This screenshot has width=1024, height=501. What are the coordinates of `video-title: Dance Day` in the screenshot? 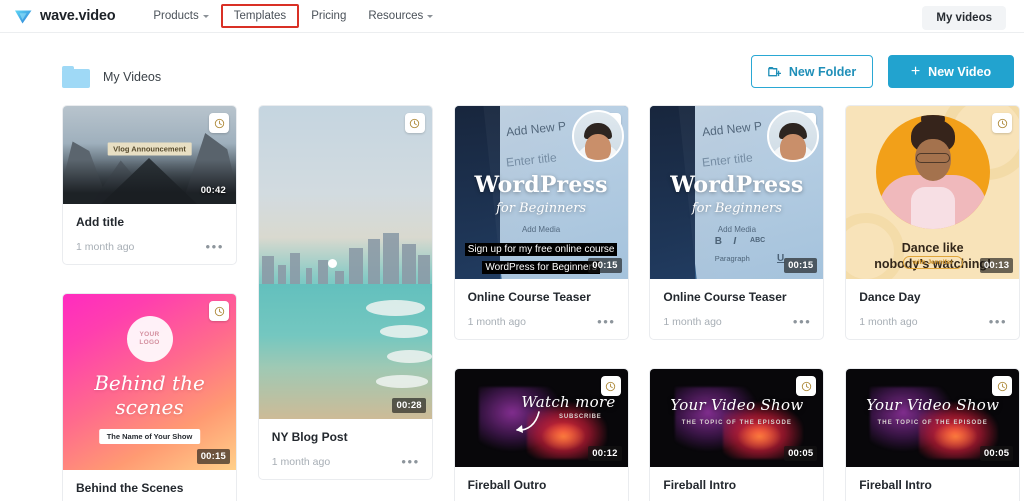 It's located at (890, 297).